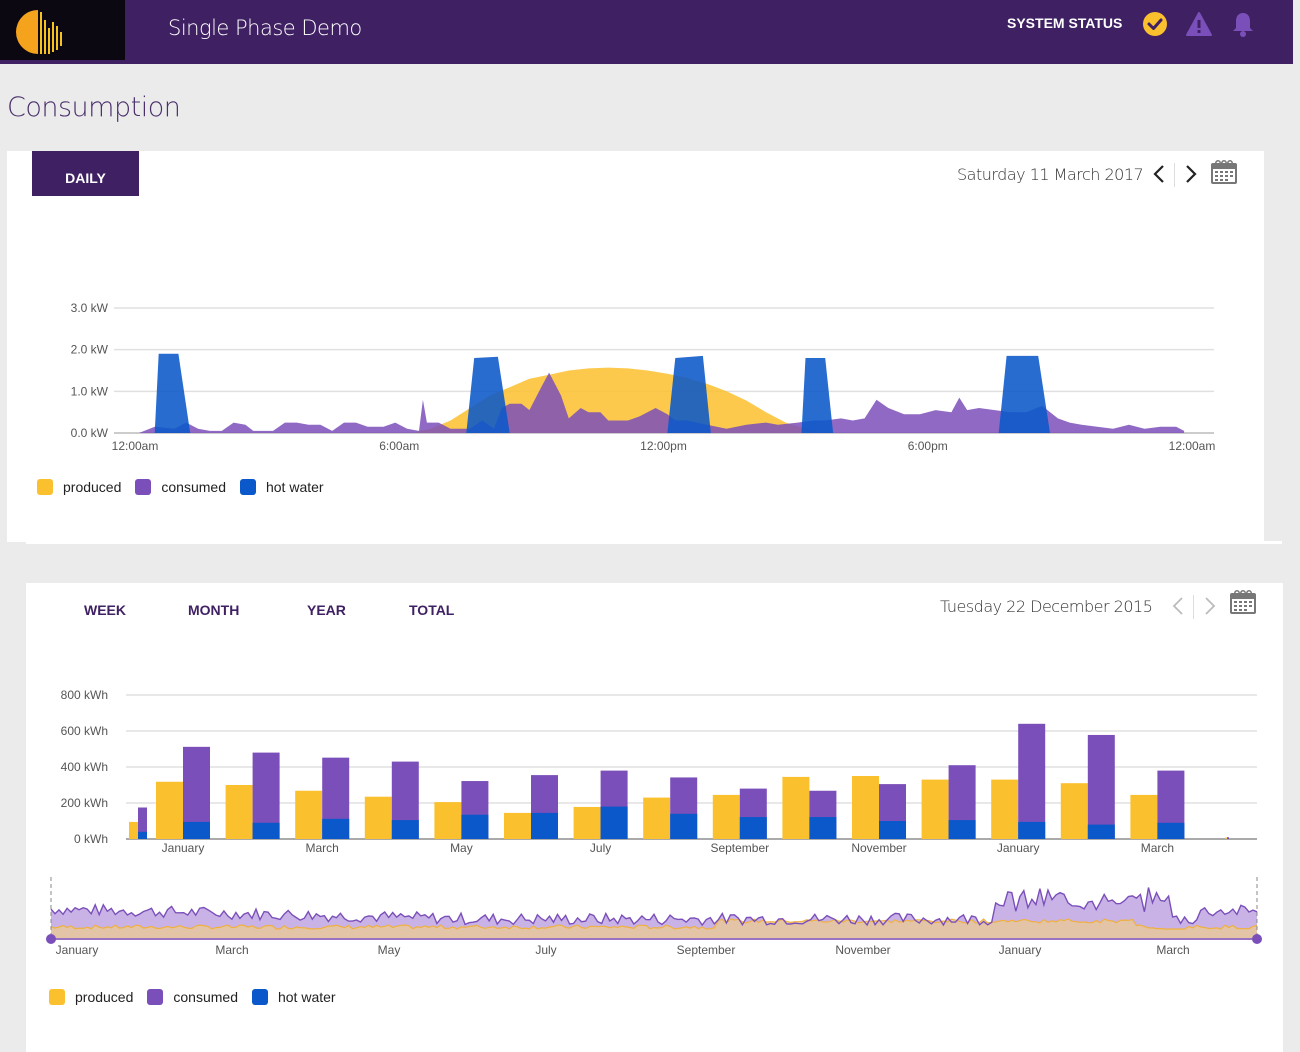  Describe the element at coordinates (1257, 939) in the screenshot. I see `navigator-right-handle` at that location.